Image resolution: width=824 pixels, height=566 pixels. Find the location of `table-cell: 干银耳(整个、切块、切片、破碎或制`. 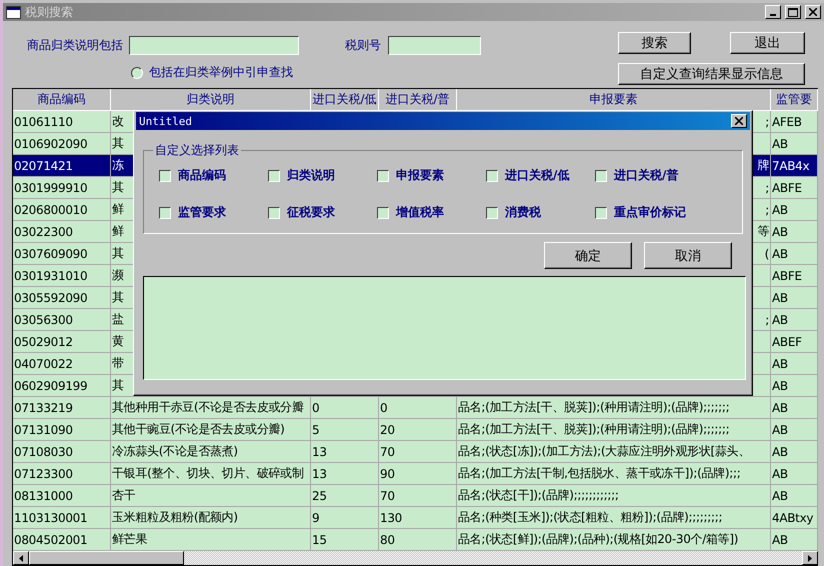

table-cell: 干银耳(整个、切块、切片、破碎或制 is located at coordinates (211, 474).